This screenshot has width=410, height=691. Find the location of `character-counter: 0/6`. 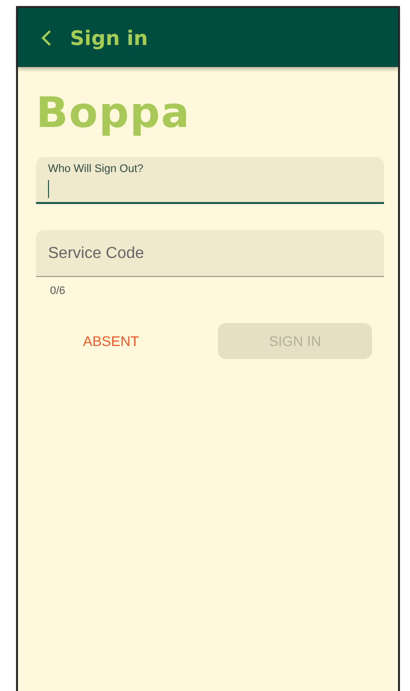

character-counter: 0/6 is located at coordinates (58, 291).